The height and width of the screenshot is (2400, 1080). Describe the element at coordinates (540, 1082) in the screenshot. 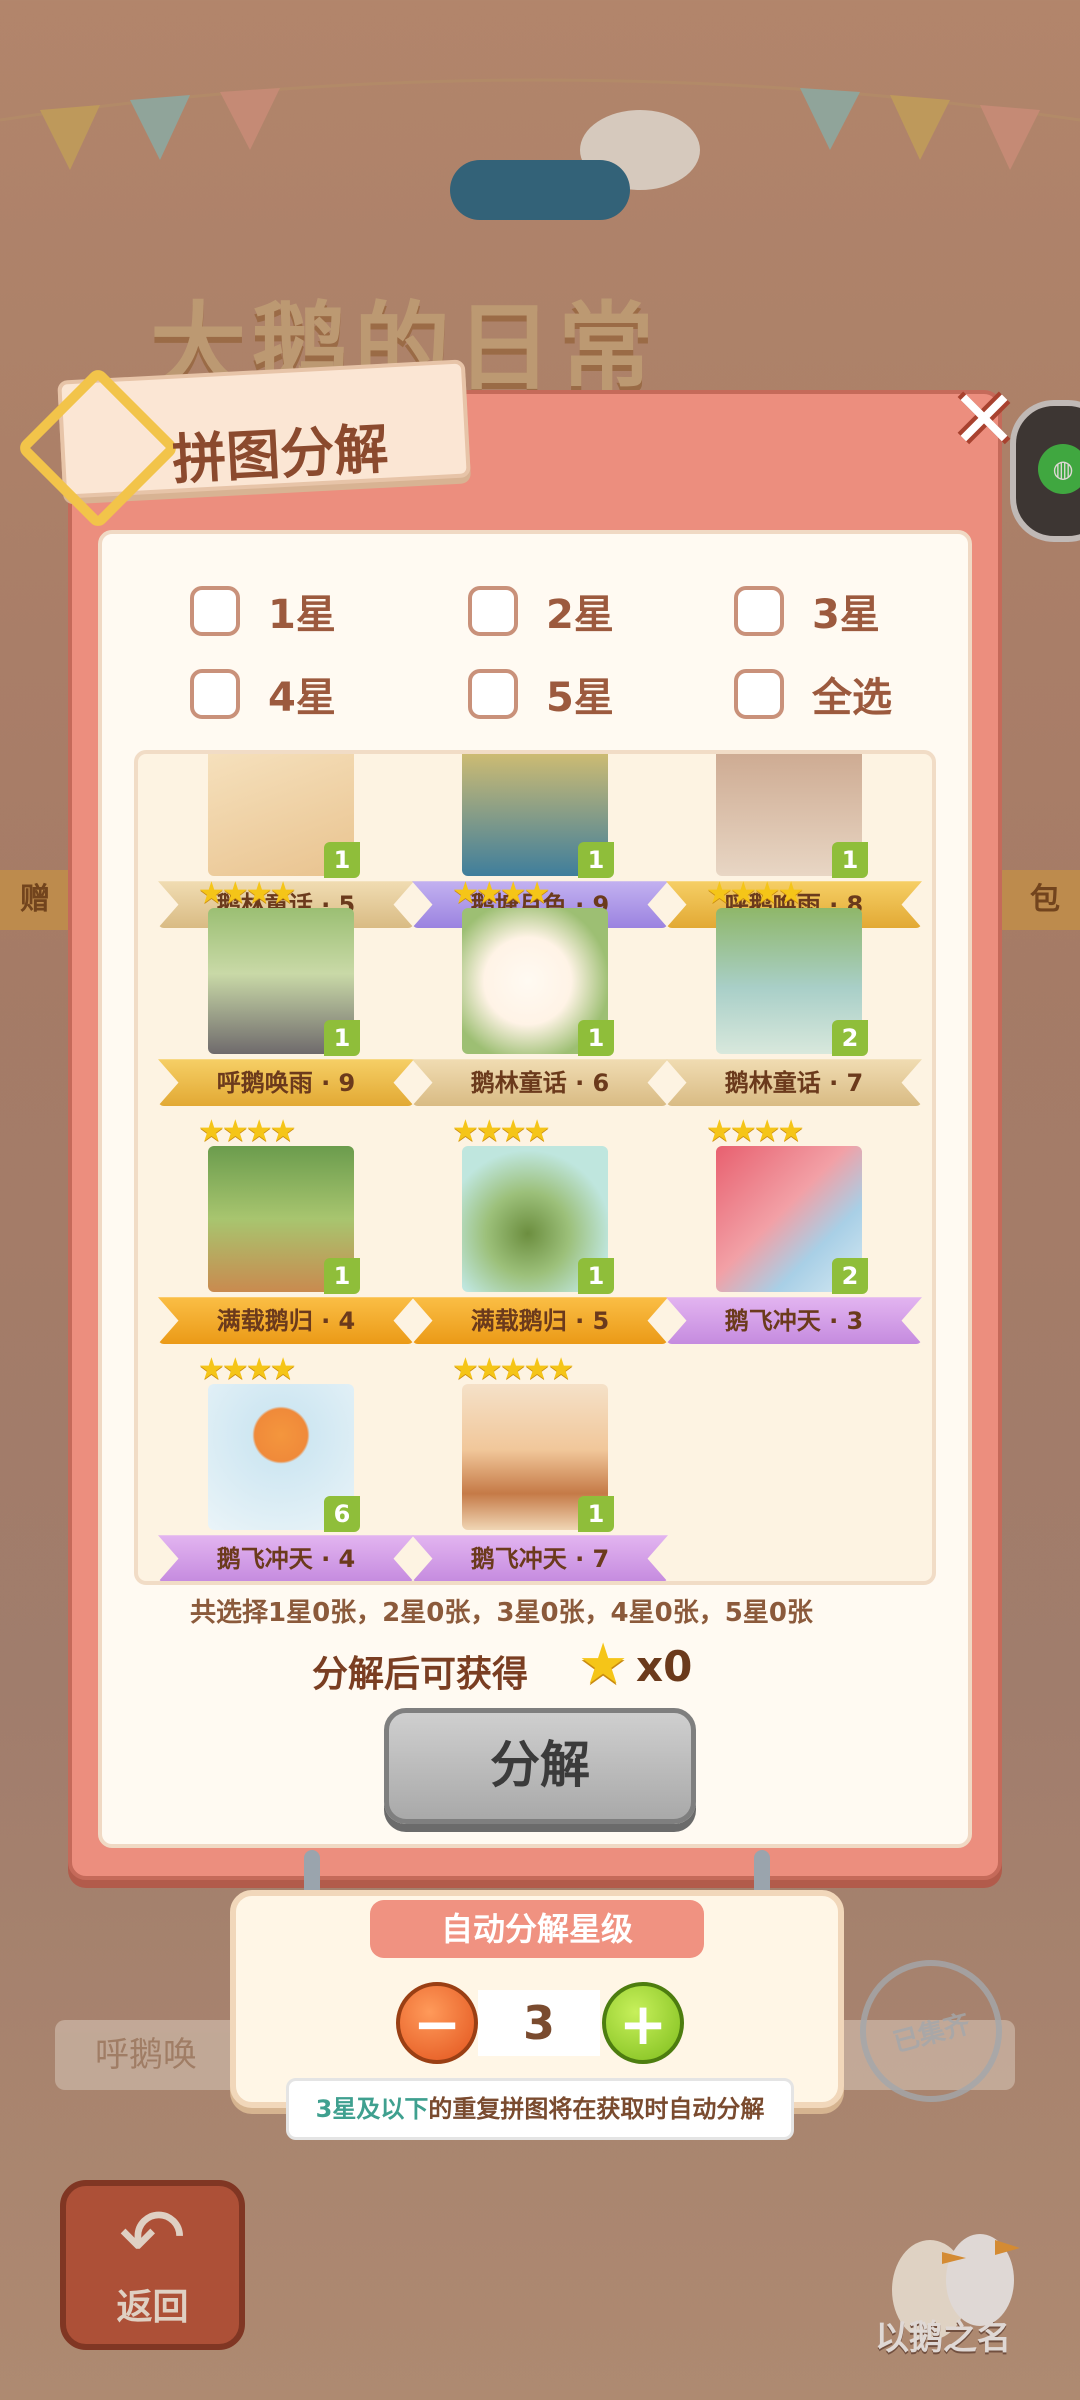

I see `card-name-ribbon: 鹅林童话 · 6` at that location.